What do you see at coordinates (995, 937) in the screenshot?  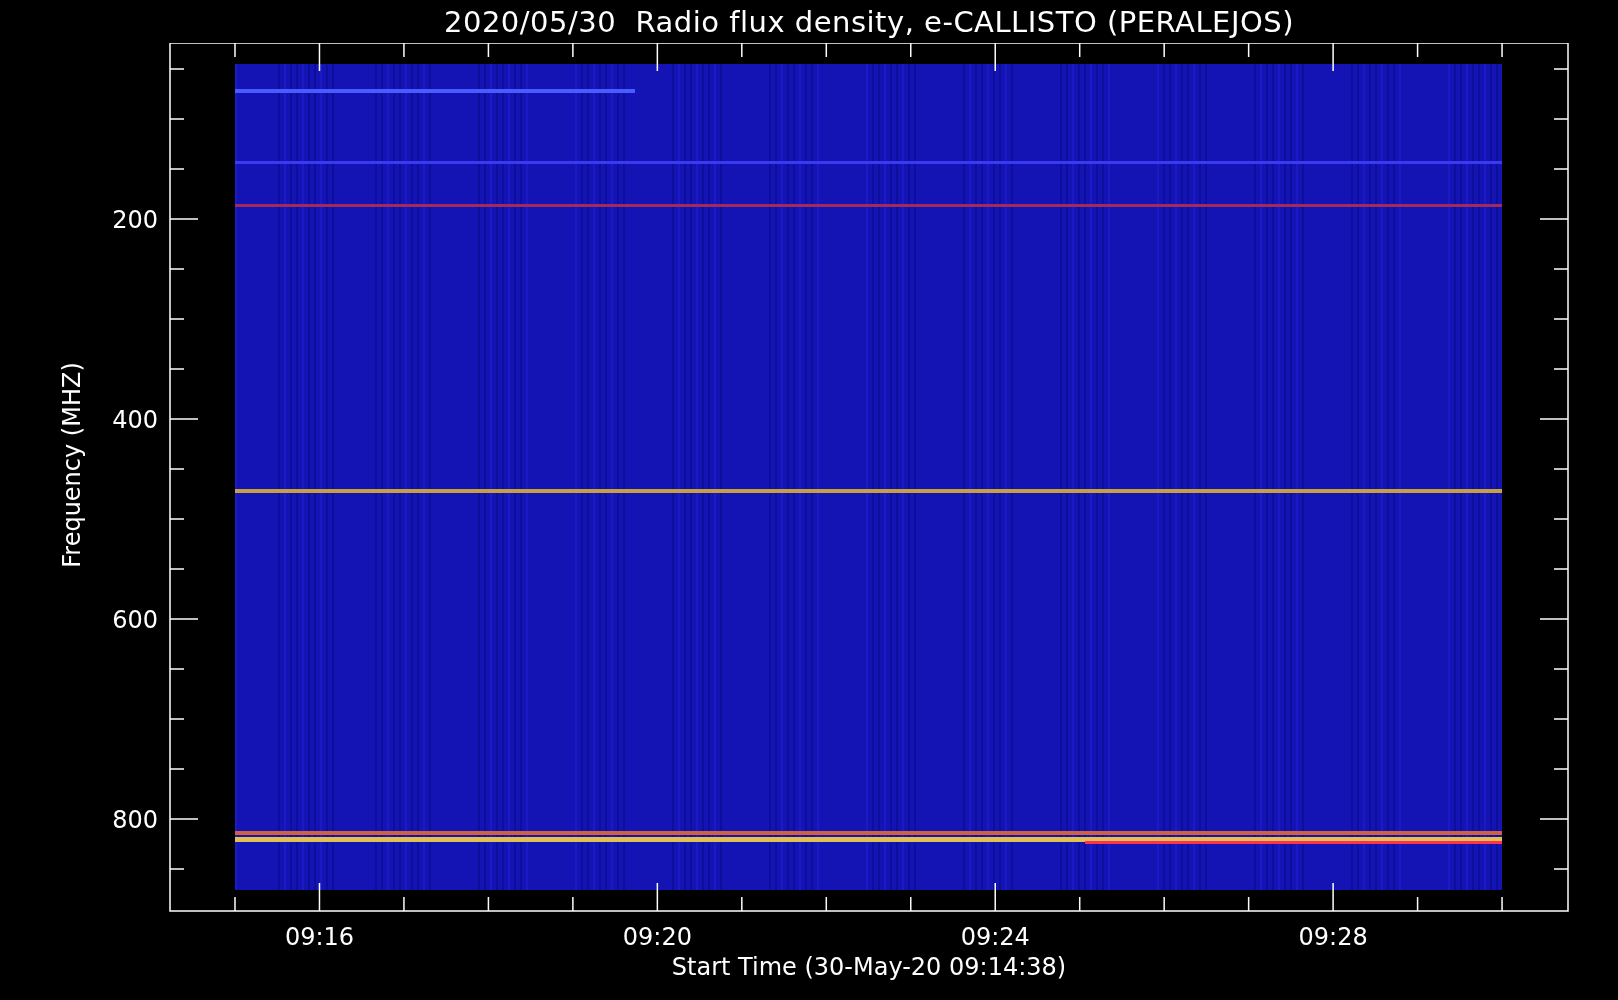 I see `x-tick-label: 09:24` at bounding box center [995, 937].